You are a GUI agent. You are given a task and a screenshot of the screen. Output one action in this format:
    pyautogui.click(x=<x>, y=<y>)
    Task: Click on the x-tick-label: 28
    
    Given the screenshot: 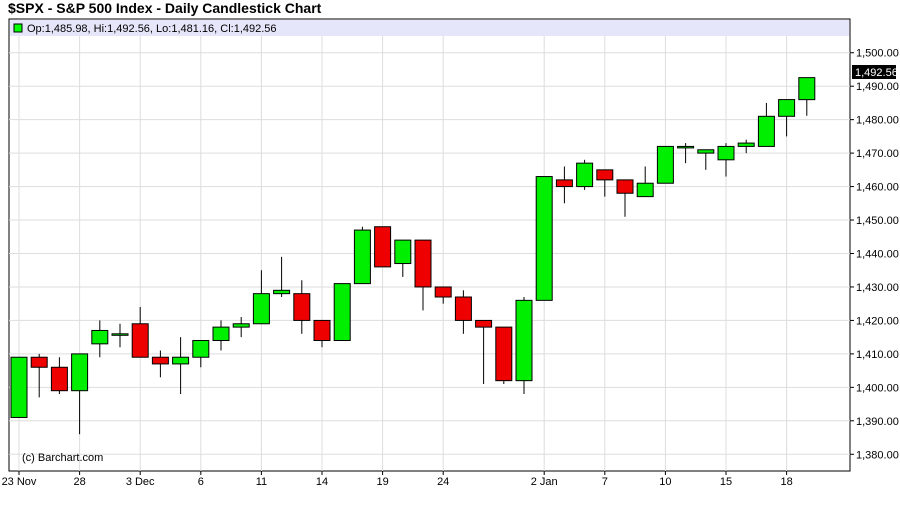 What is the action you would take?
    pyautogui.click(x=79, y=482)
    